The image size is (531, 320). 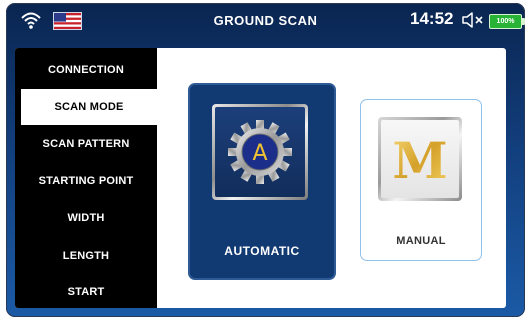 What do you see at coordinates (262, 251) in the screenshot?
I see `automatic-mode-label: AUTOMATIC` at bounding box center [262, 251].